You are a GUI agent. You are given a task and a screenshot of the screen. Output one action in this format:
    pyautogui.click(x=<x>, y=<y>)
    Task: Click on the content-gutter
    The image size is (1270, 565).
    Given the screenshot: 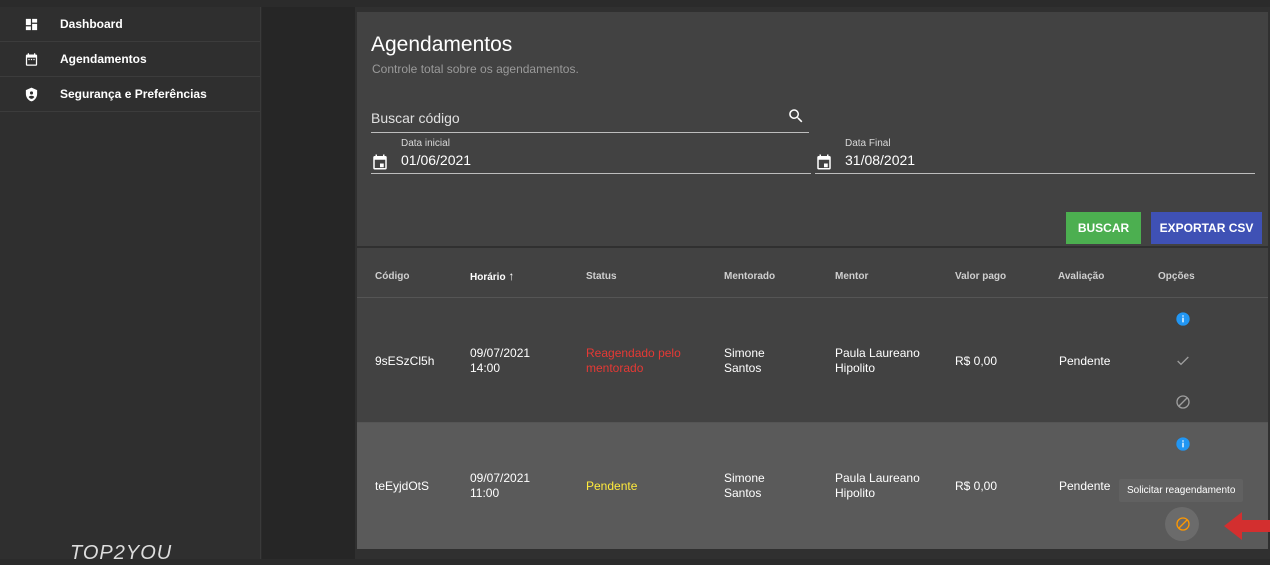 What is the action you would take?
    pyautogui.click(x=308, y=283)
    